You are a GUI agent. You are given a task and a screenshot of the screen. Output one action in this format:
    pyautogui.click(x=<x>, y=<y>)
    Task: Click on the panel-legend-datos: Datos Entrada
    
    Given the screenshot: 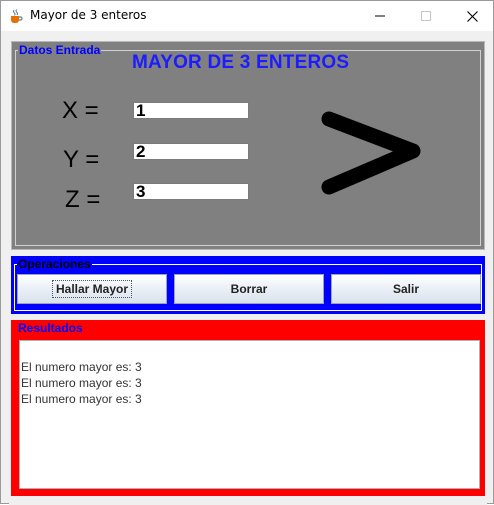 What is the action you would take?
    pyautogui.click(x=60, y=50)
    